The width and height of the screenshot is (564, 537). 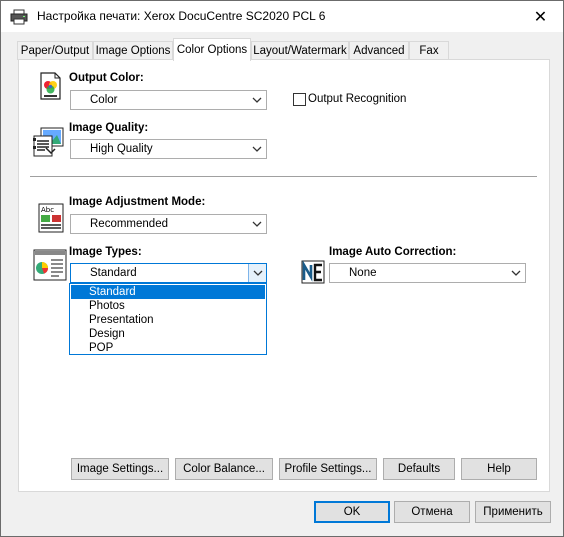 What do you see at coordinates (357, 99) in the screenshot?
I see `output-recognition-label: Output Recognition` at bounding box center [357, 99].